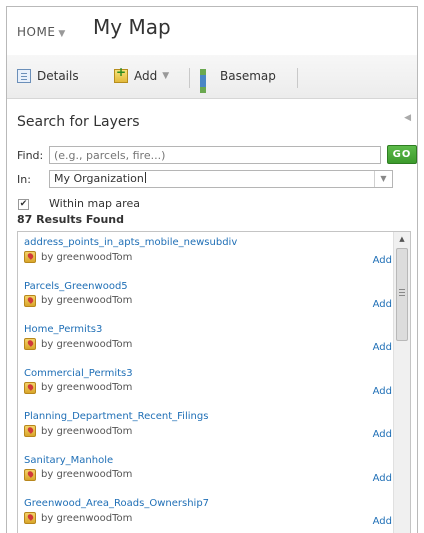 This screenshot has height=533, width=424. Describe the element at coordinates (206, 385) in the screenshot. I see `list-item: Commercial_Permits3by greenwoodTom Add` at that location.